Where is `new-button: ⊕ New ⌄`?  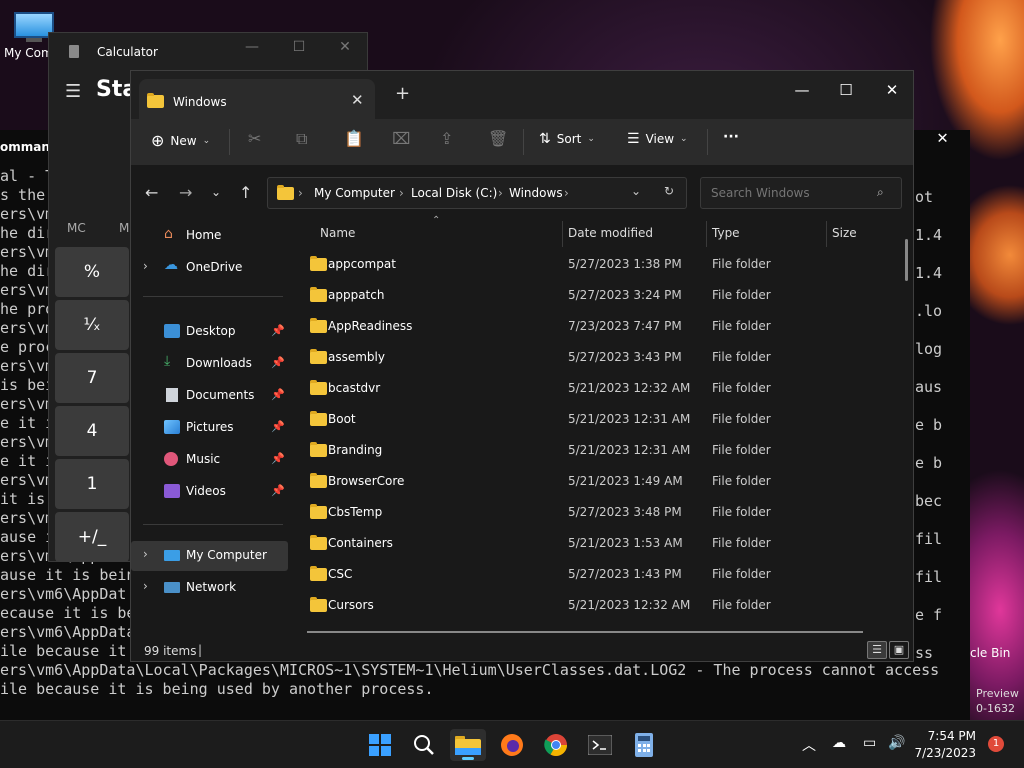
new-button: ⊕ New ⌄ is located at coordinates (180, 140).